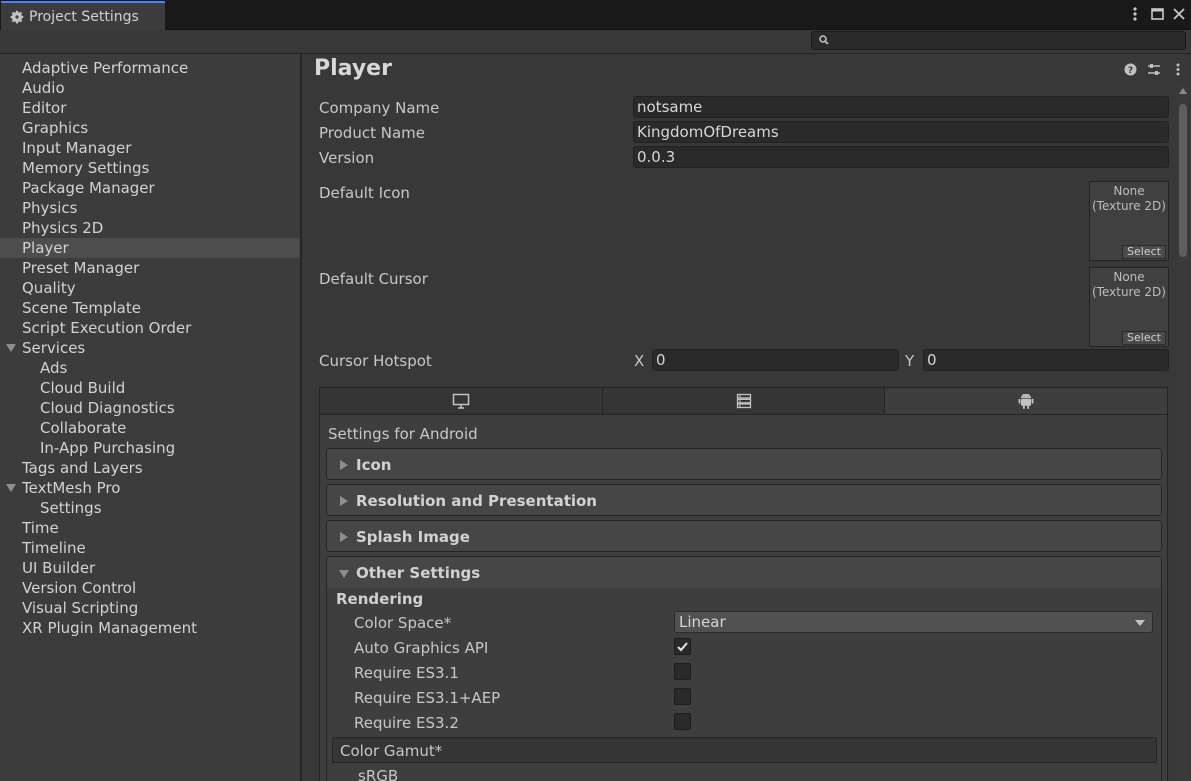 The image size is (1191, 781). I want to click on require-es32-checkbox, so click(682, 721).